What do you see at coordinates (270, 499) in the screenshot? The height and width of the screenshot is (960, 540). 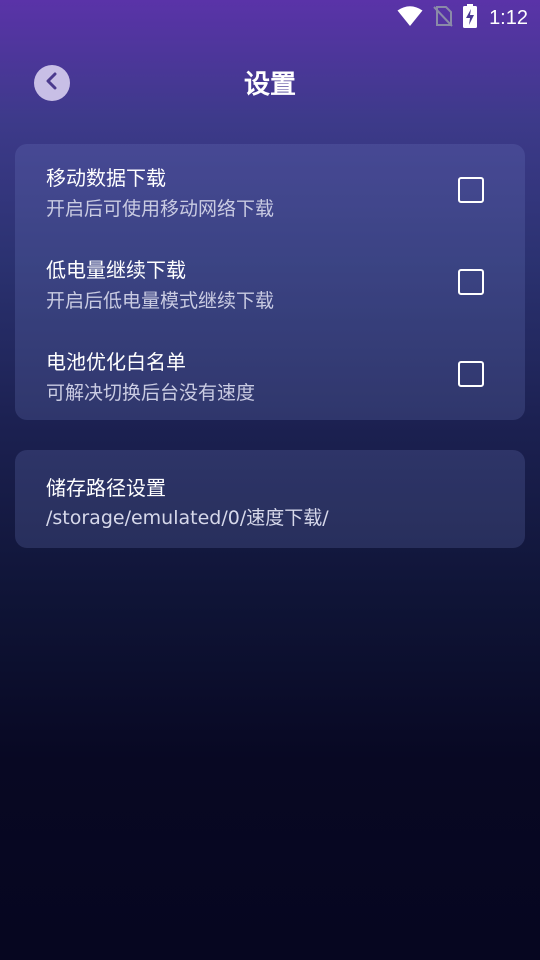 I see `storage-path-card: 储存路径设置 /storage/emulated/0/速度下载/` at bounding box center [270, 499].